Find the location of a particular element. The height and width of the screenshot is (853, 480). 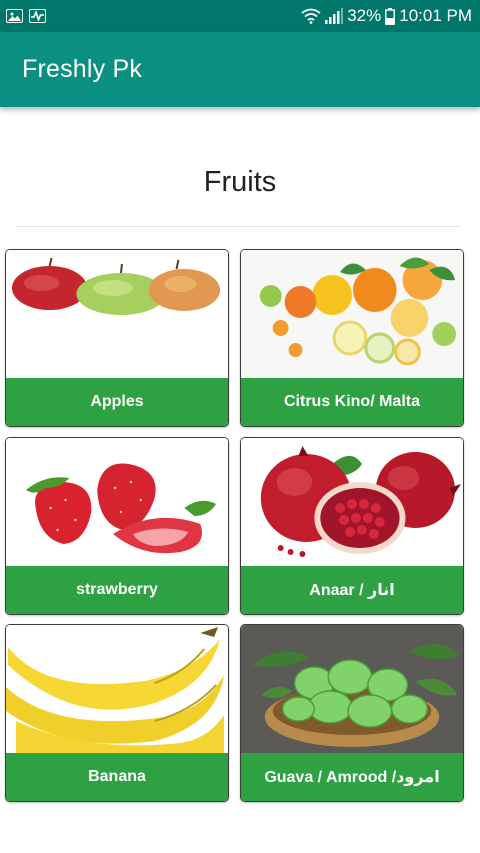

card-label: Banana is located at coordinates (117, 776).